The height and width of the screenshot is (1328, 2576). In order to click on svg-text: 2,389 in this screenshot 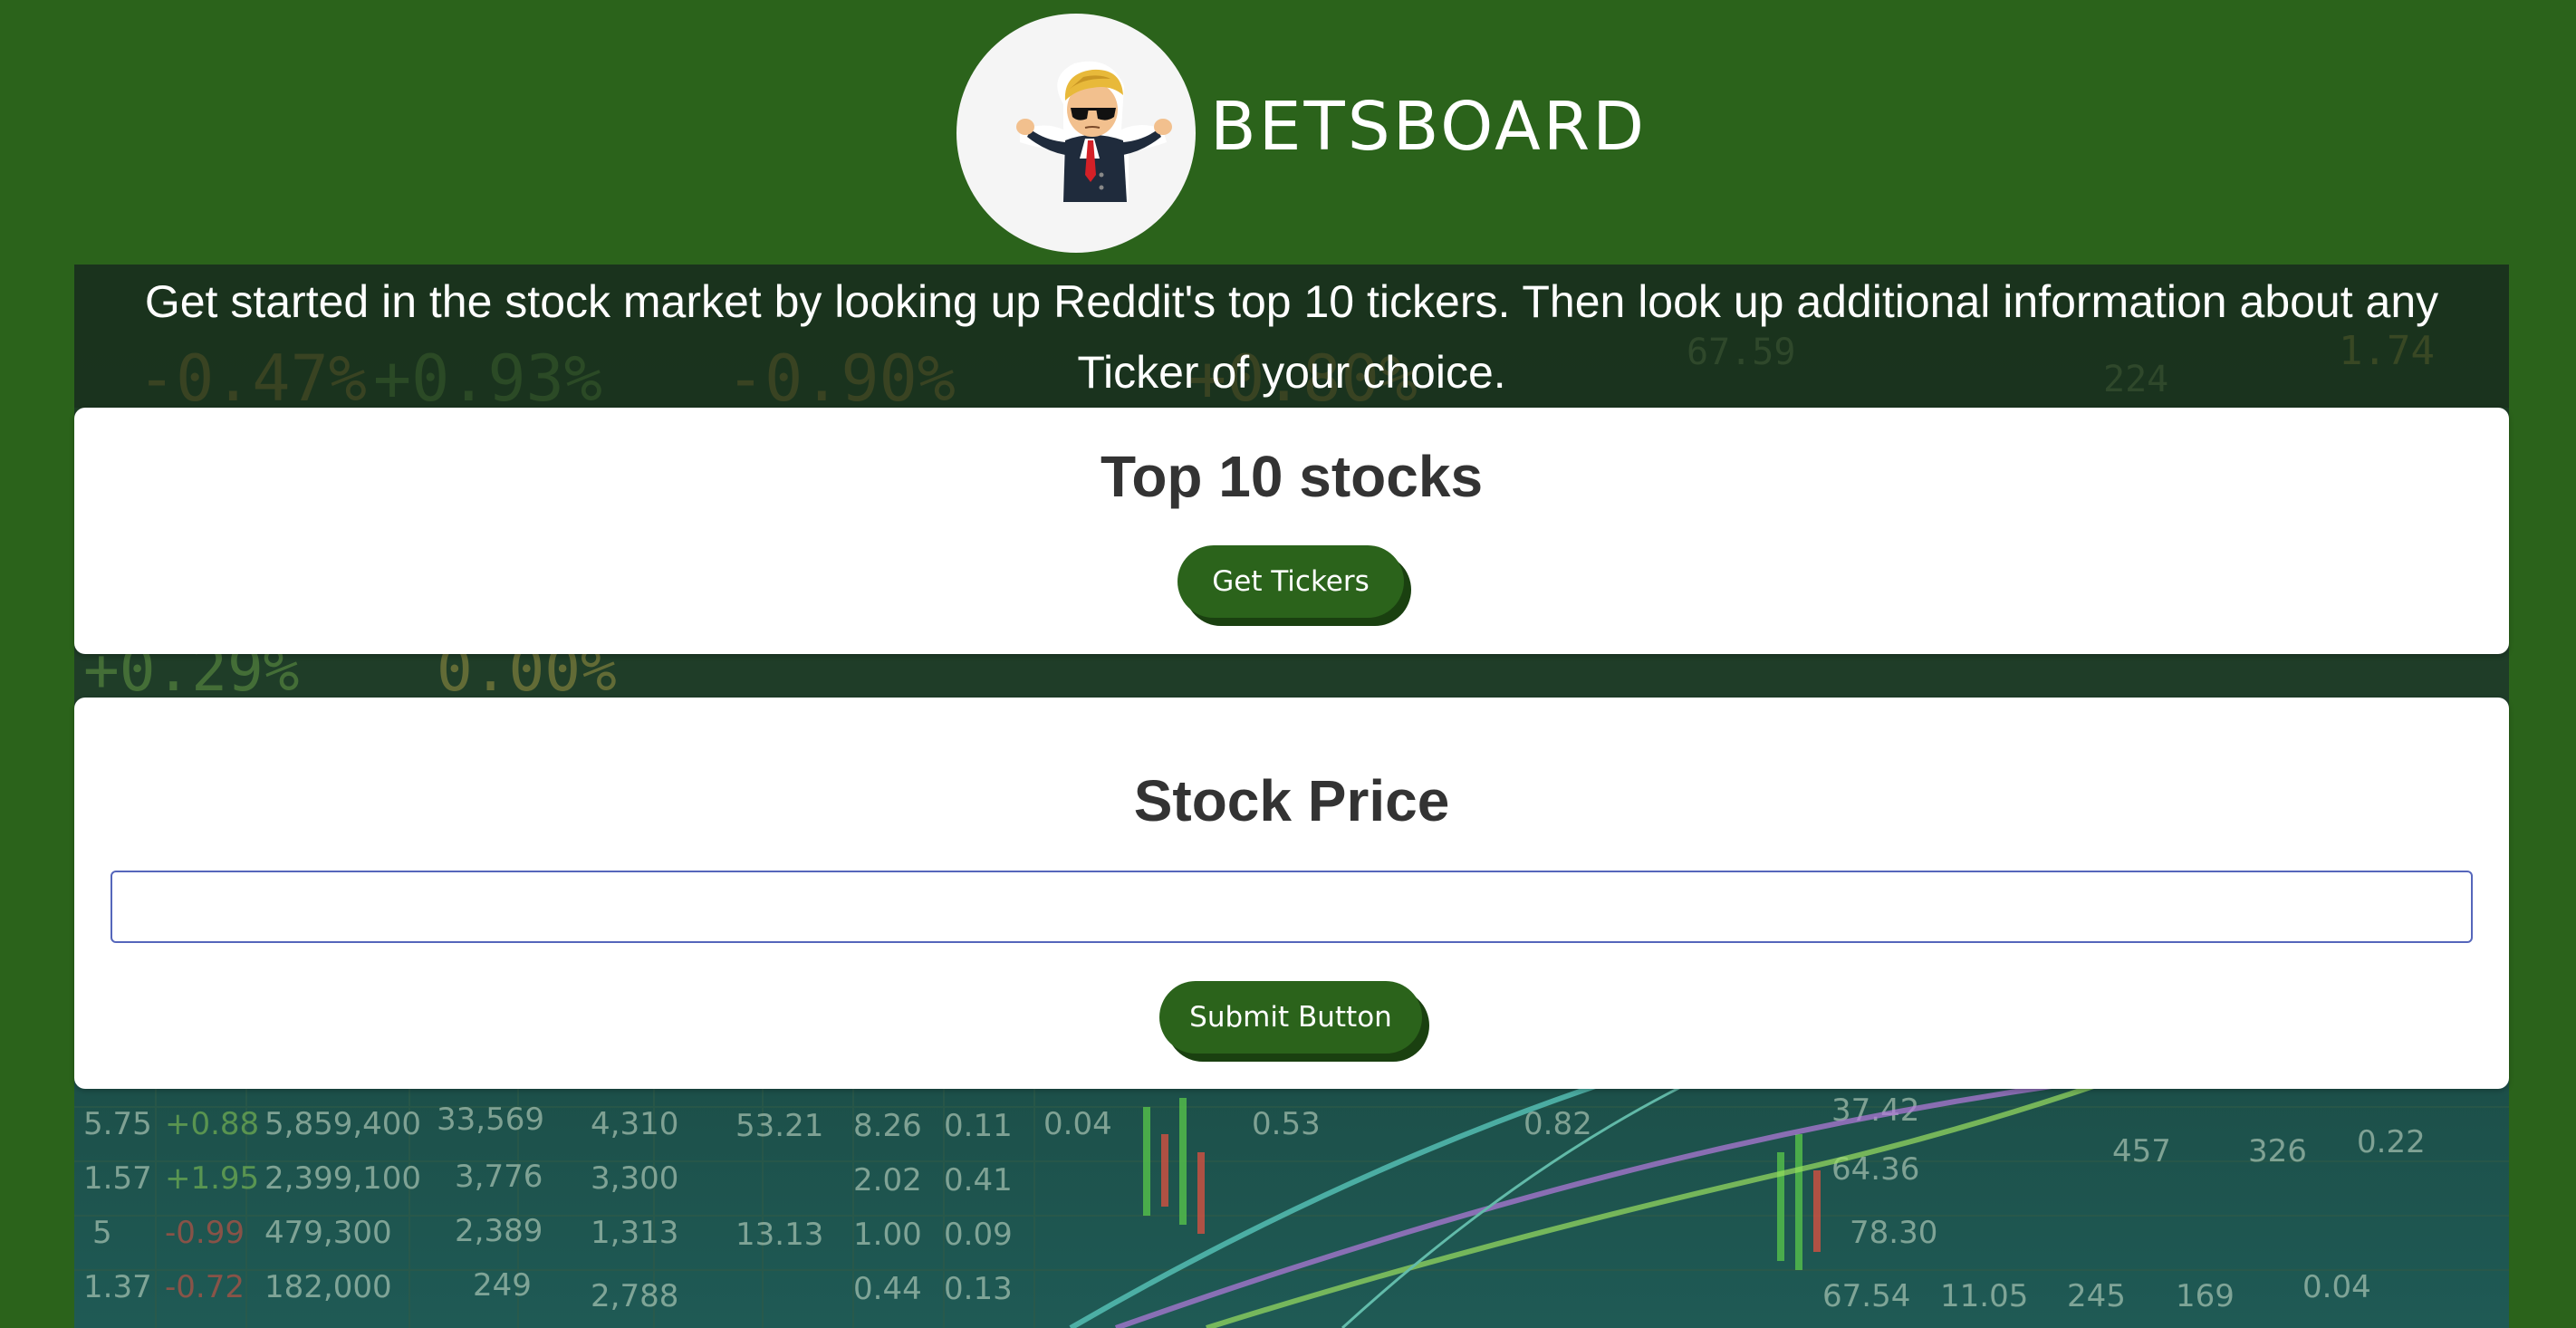, I will do `click(499, 1231)`.